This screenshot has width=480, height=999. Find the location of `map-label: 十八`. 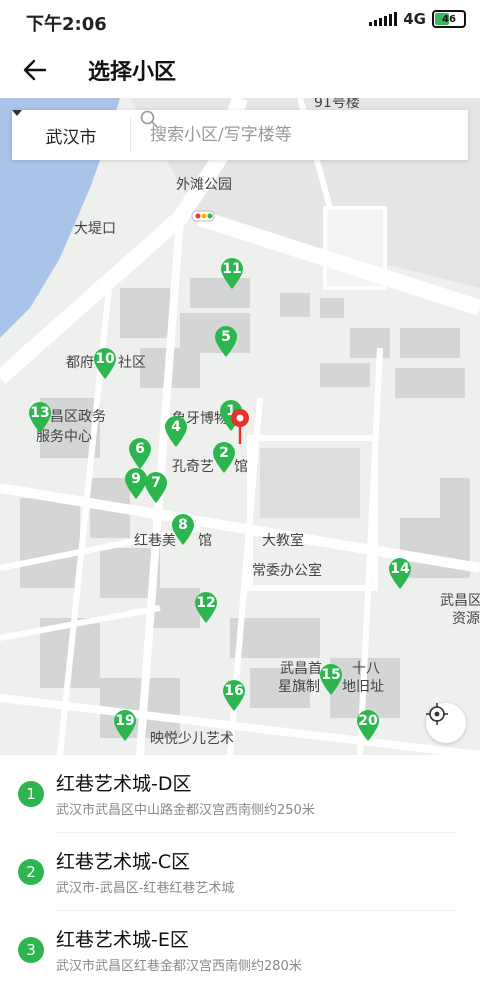

map-label: 十八 is located at coordinates (366, 669).